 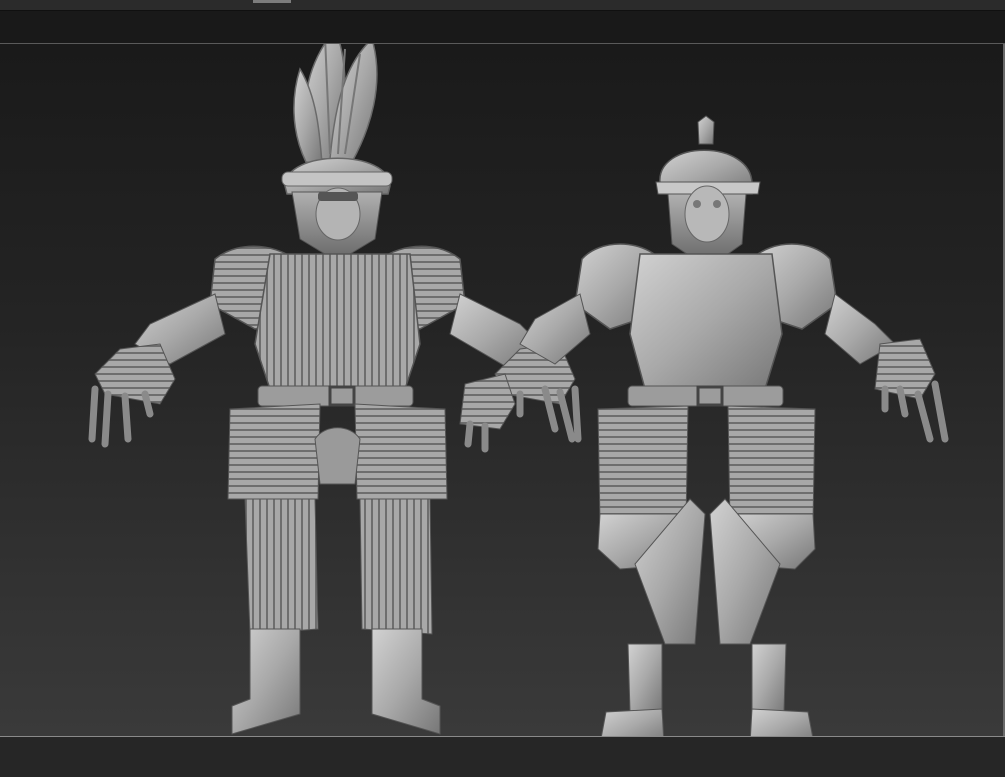 I want to click on bottom-status-bar, so click(x=502, y=757).